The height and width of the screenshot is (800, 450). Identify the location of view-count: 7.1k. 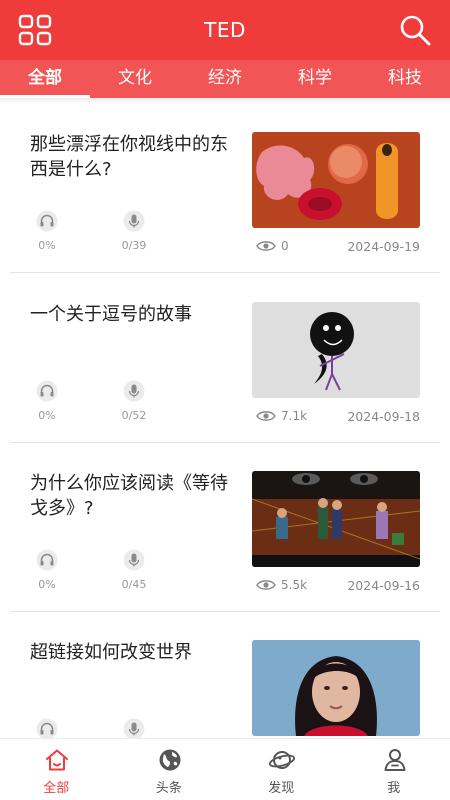
(281, 416).